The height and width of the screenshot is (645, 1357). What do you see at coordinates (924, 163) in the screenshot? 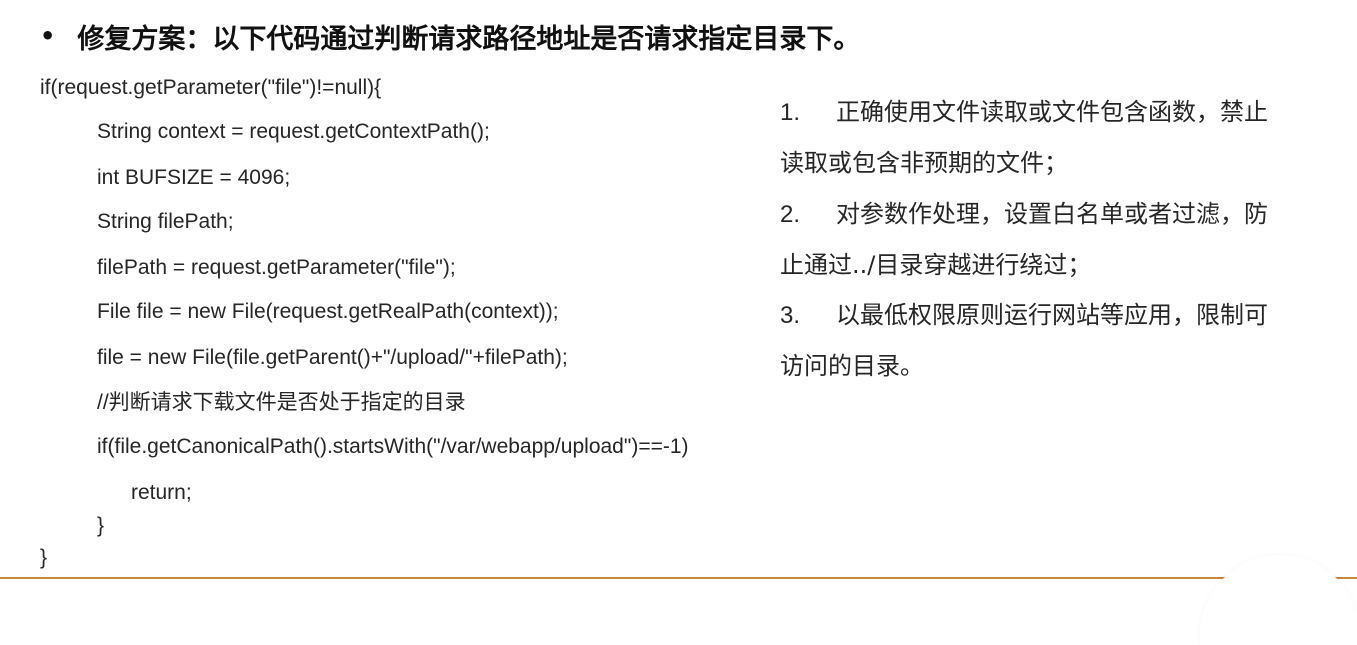
I see `note-text-continued: 读取或包含非预期的文件；` at bounding box center [924, 163].